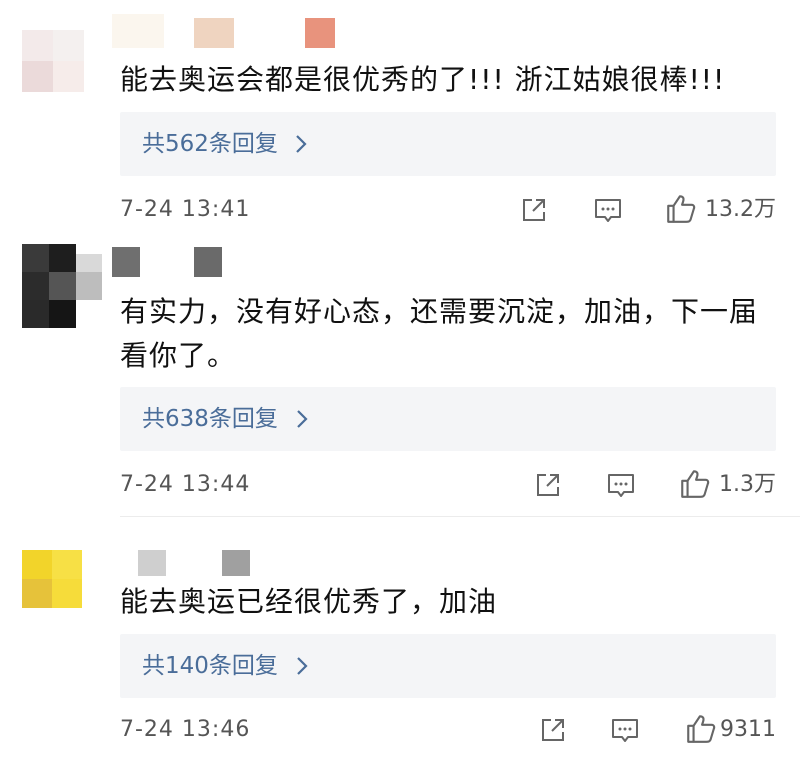 This screenshot has width=800, height=773. I want to click on comment-text: 有实力，没有好心态，还需要沉淀，加油，下一届看你了。, so click(439, 333).